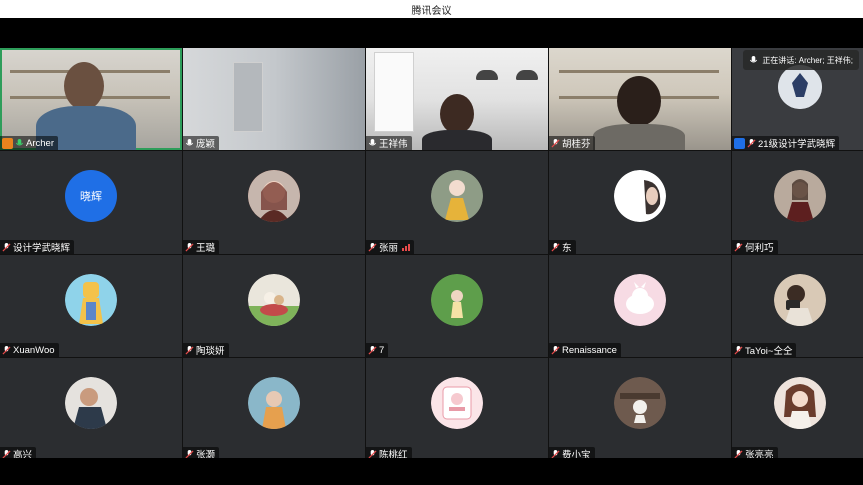 The width and height of the screenshot is (863, 485). I want to click on participant-namebar: 王璐, so click(201, 247).